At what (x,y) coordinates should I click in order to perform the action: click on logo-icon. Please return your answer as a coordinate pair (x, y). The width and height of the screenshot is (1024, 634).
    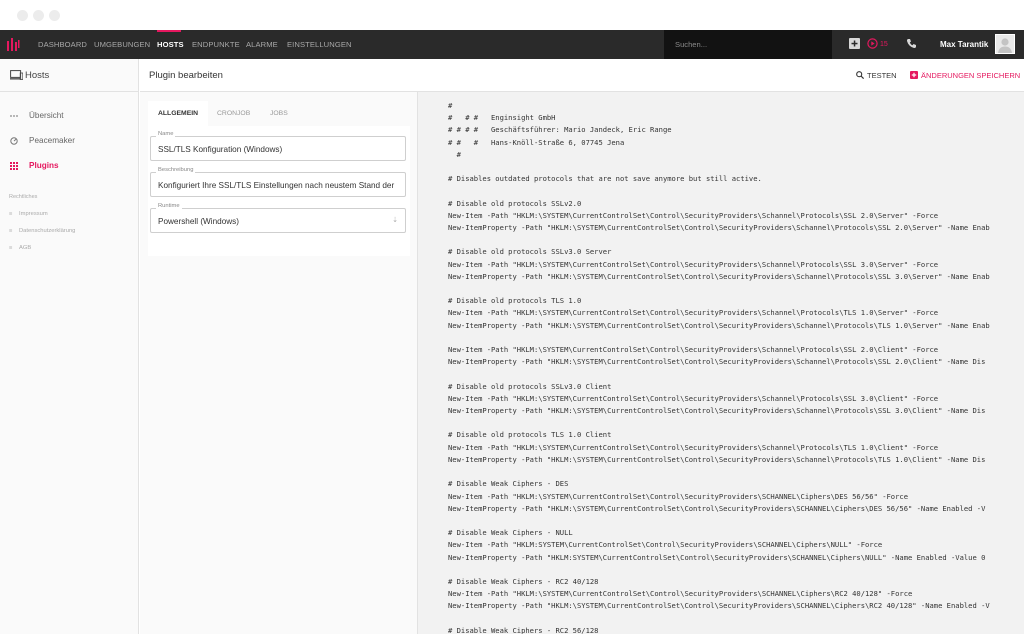
    Looking at the image, I should click on (13, 44).